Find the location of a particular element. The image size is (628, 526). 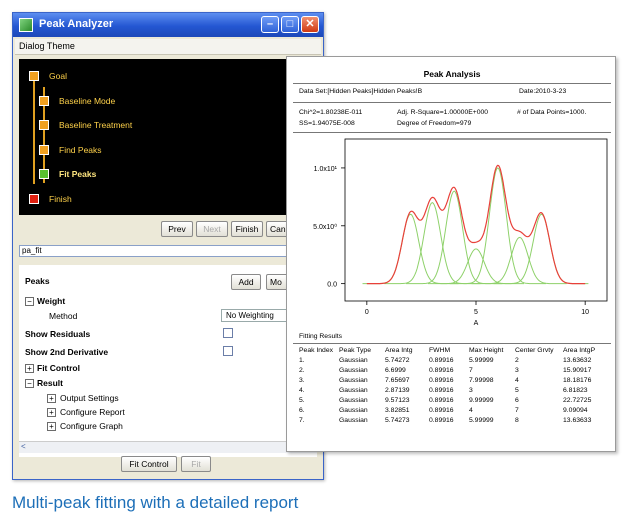

table-cell: 6.81823 is located at coordinates (575, 390).